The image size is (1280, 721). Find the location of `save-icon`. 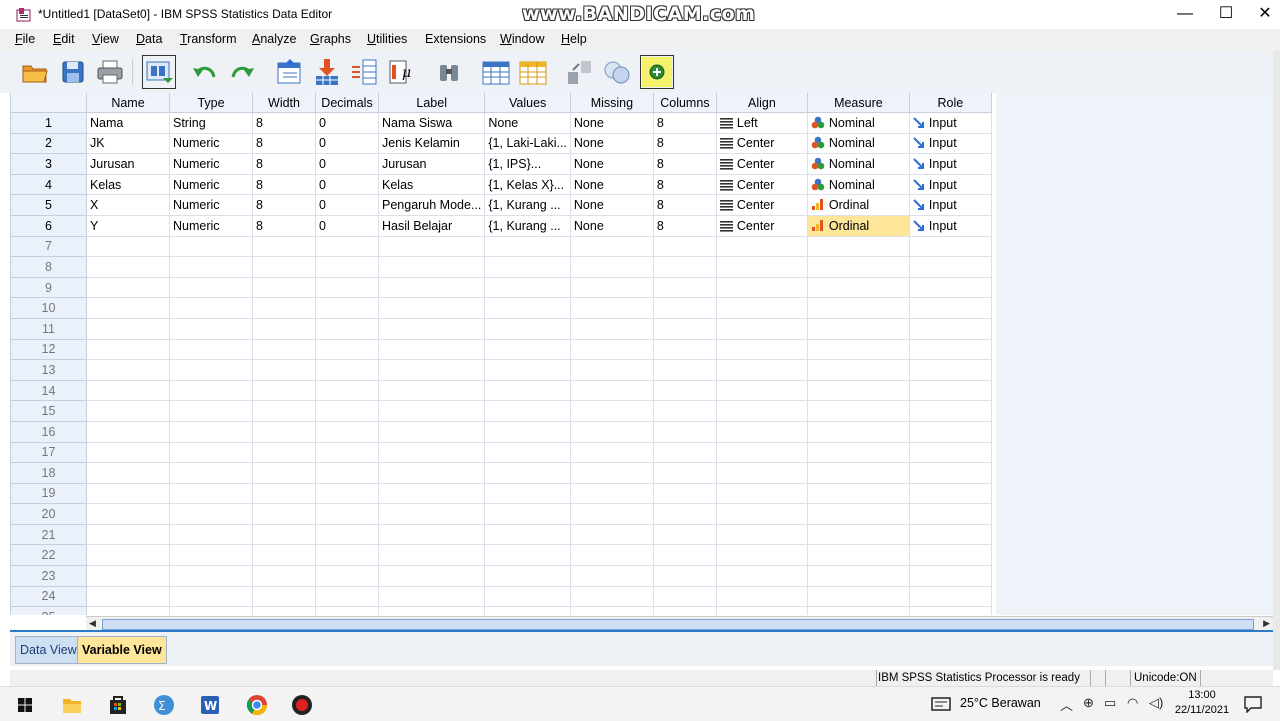

save-icon is located at coordinates (73, 72).